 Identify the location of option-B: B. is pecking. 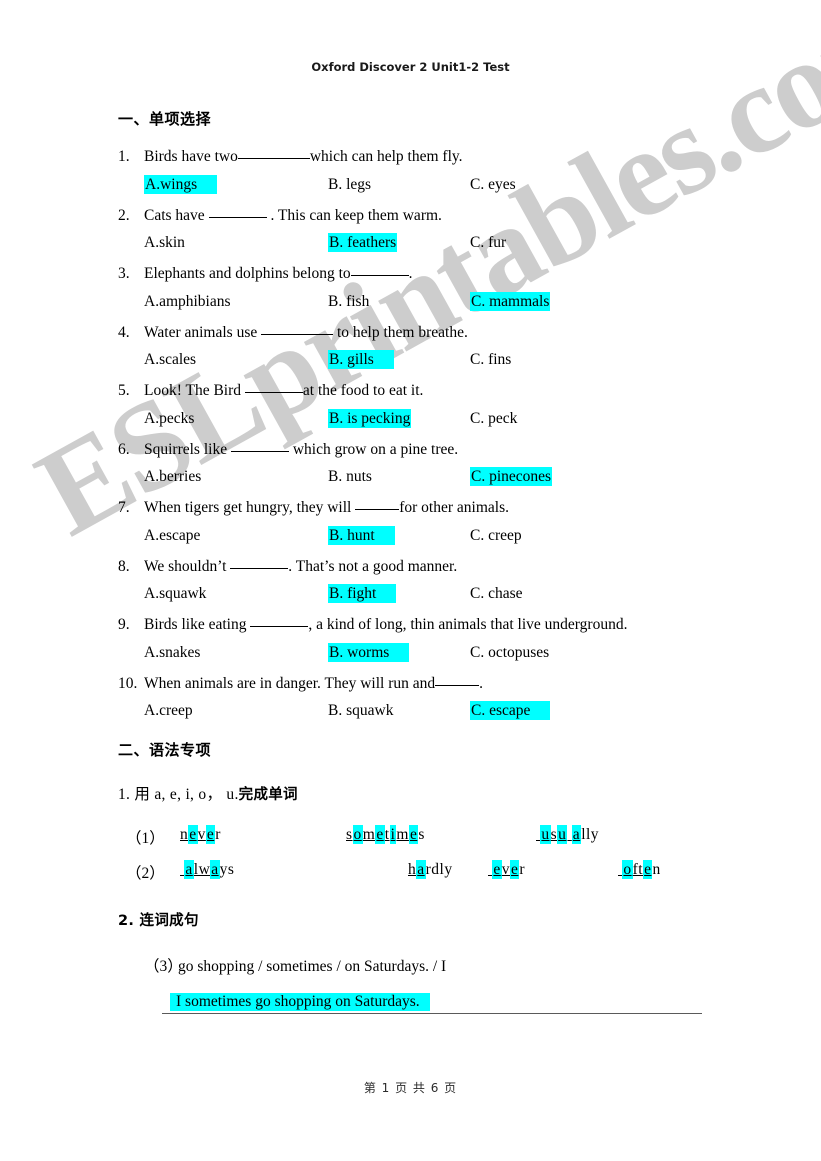
(370, 418).